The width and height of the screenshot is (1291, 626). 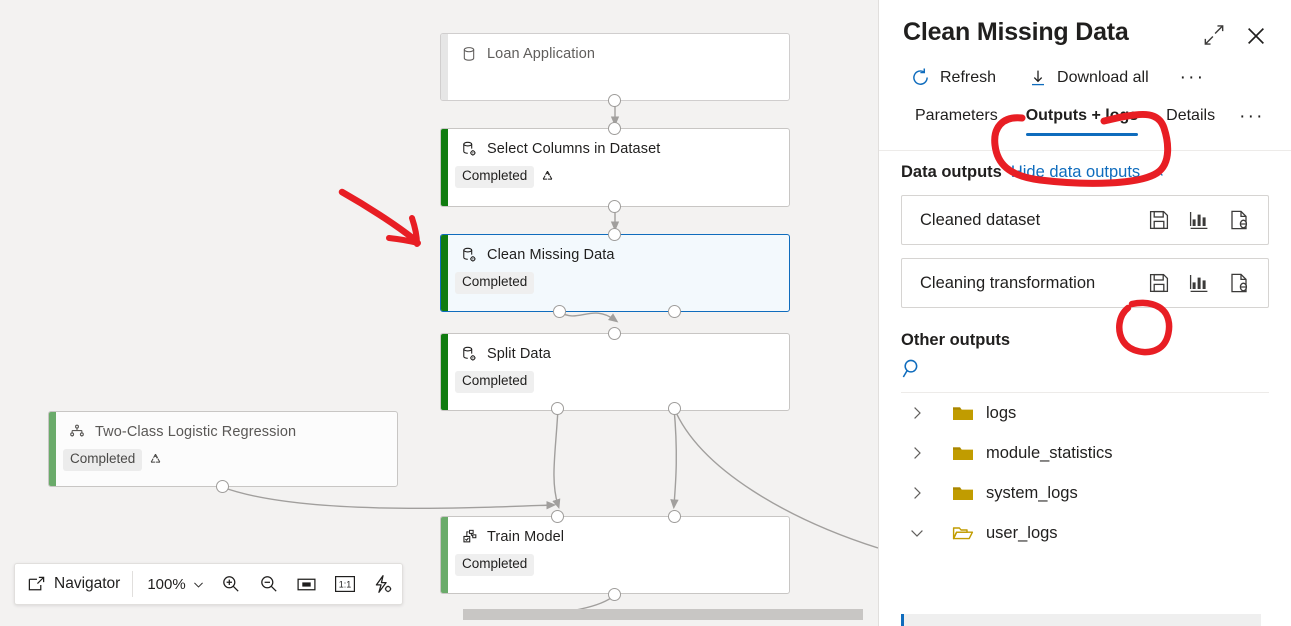 I want to click on zoom-level-dropdown, so click(x=199, y=584).